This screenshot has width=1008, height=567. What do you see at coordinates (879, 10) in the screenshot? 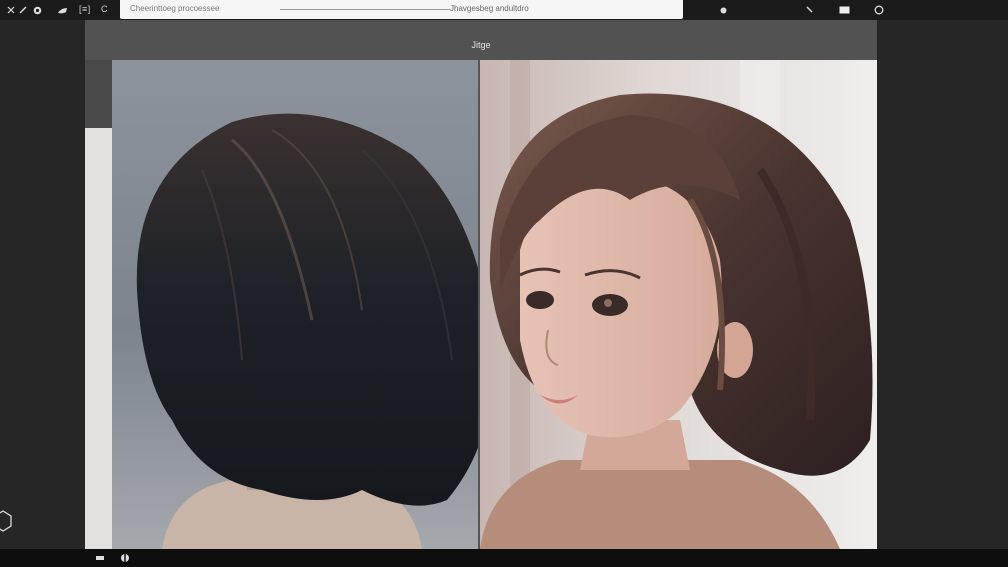
I see `refresh-icon` at bounding box center [879, 10].